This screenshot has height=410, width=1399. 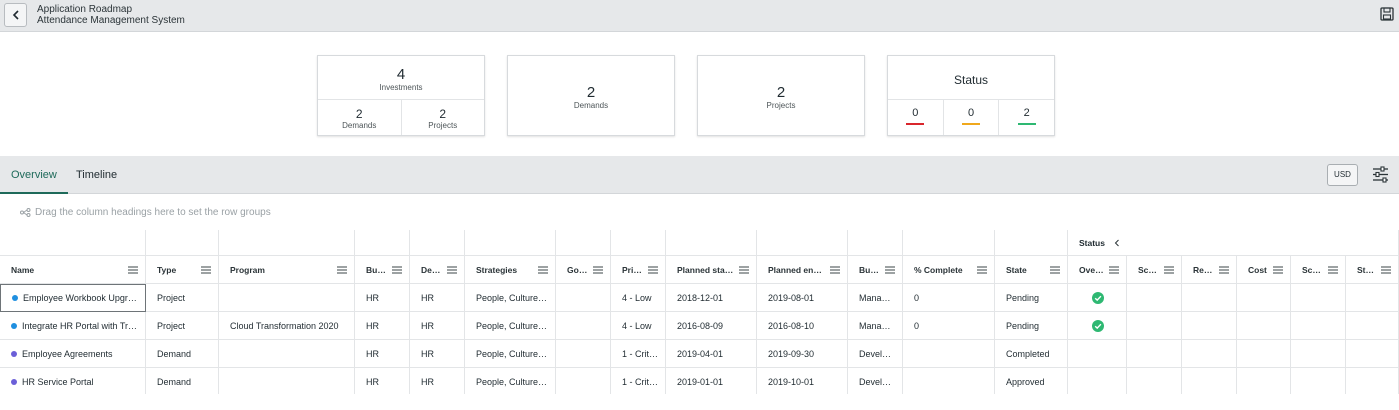 What do you see at coordinates (96, 175) in the screenshot?
I see `tab-timeline: Timeline` at bounding box center [96, 175].